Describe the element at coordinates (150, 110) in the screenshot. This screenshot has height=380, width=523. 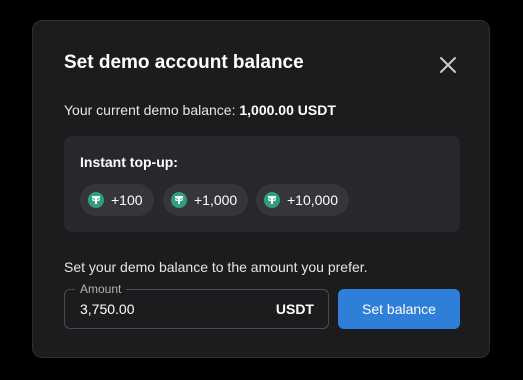
I see `current-balance-label: Your current demo balance:` at that location.